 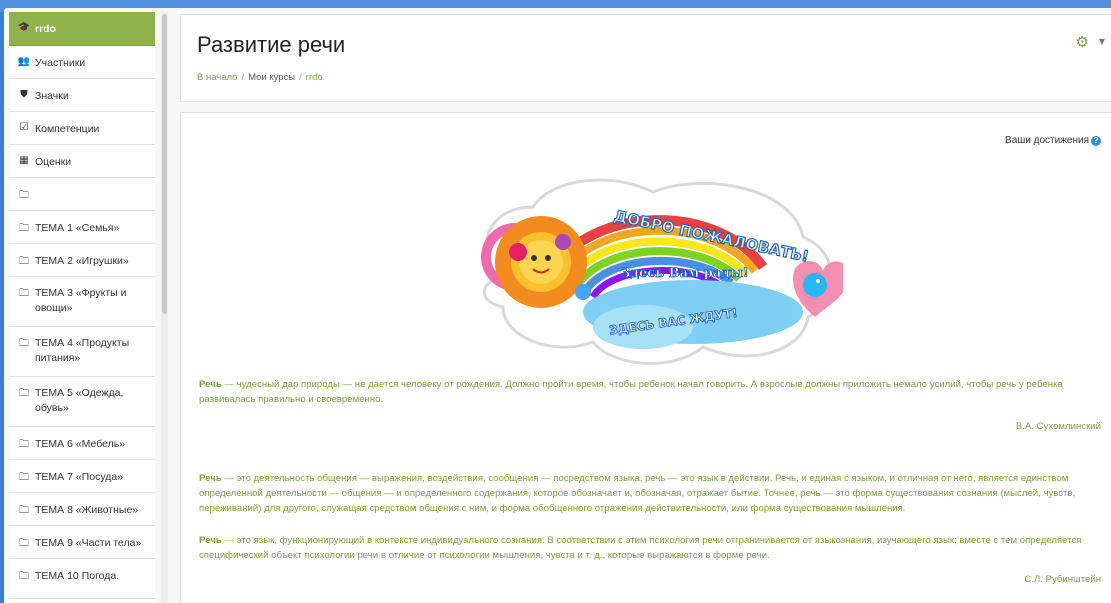 What do you see at coordinates (271, 77) in the screenshot?
I see `breadcrumb-my-courses: Мои курсы` at bounding box center [271, 77].